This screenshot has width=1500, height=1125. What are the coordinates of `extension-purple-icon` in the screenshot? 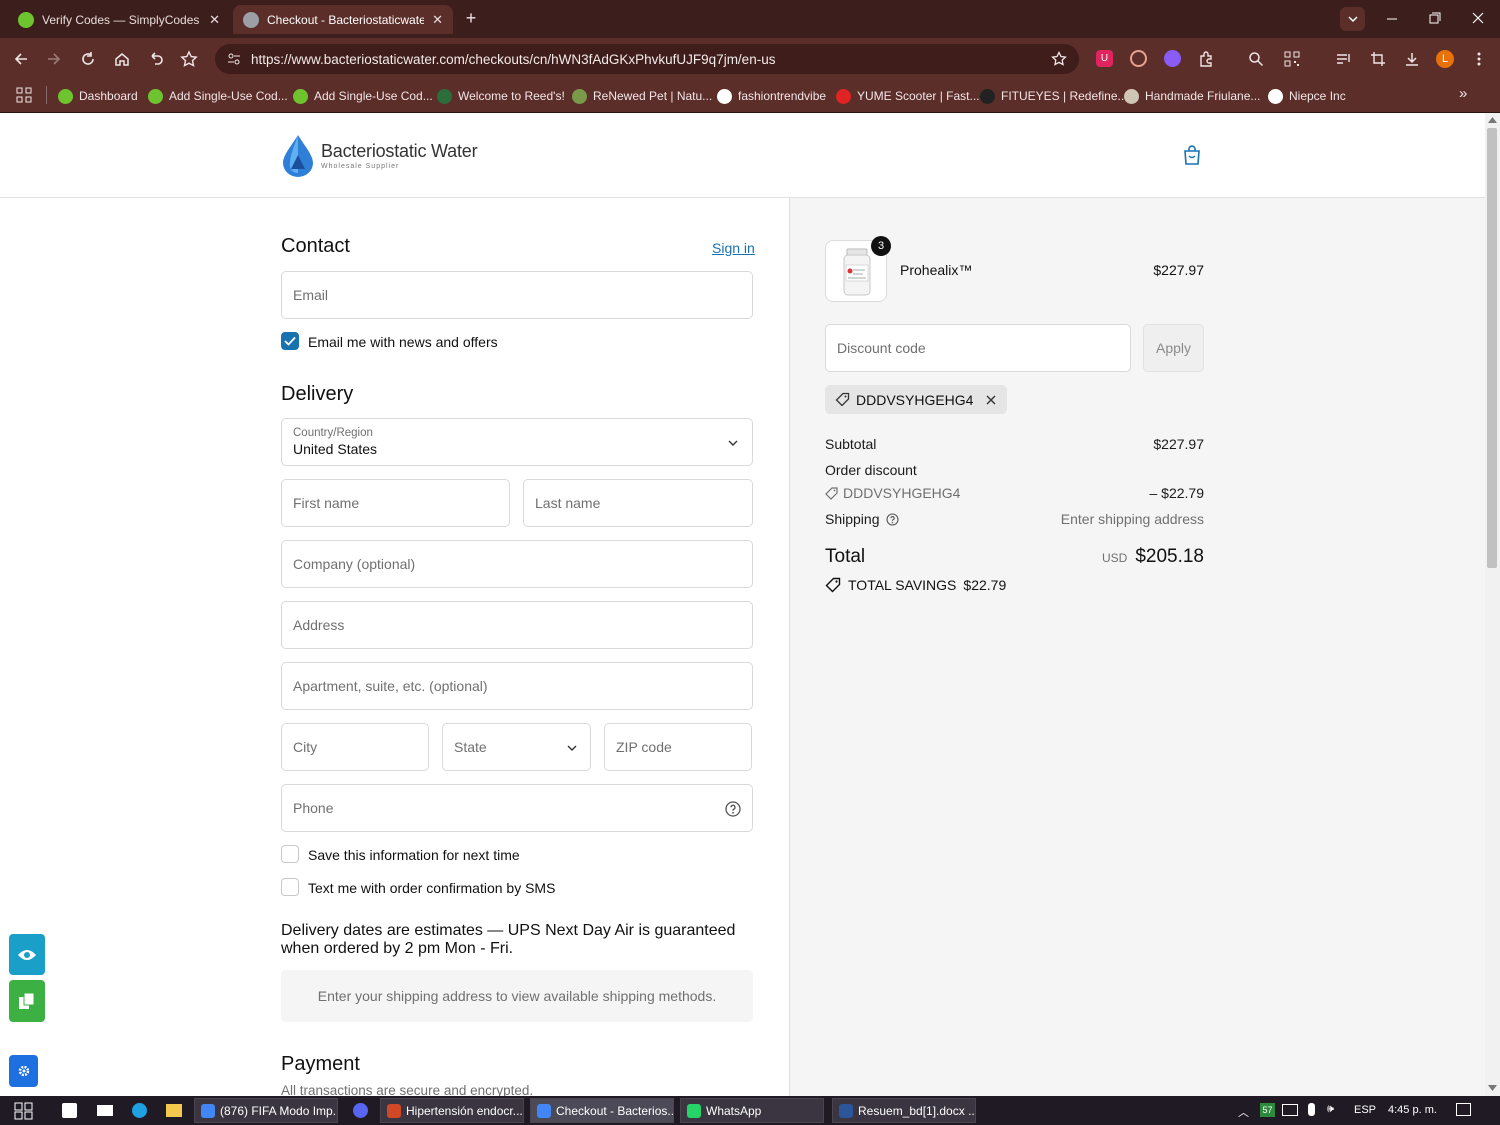 It's located at (1172, 58).